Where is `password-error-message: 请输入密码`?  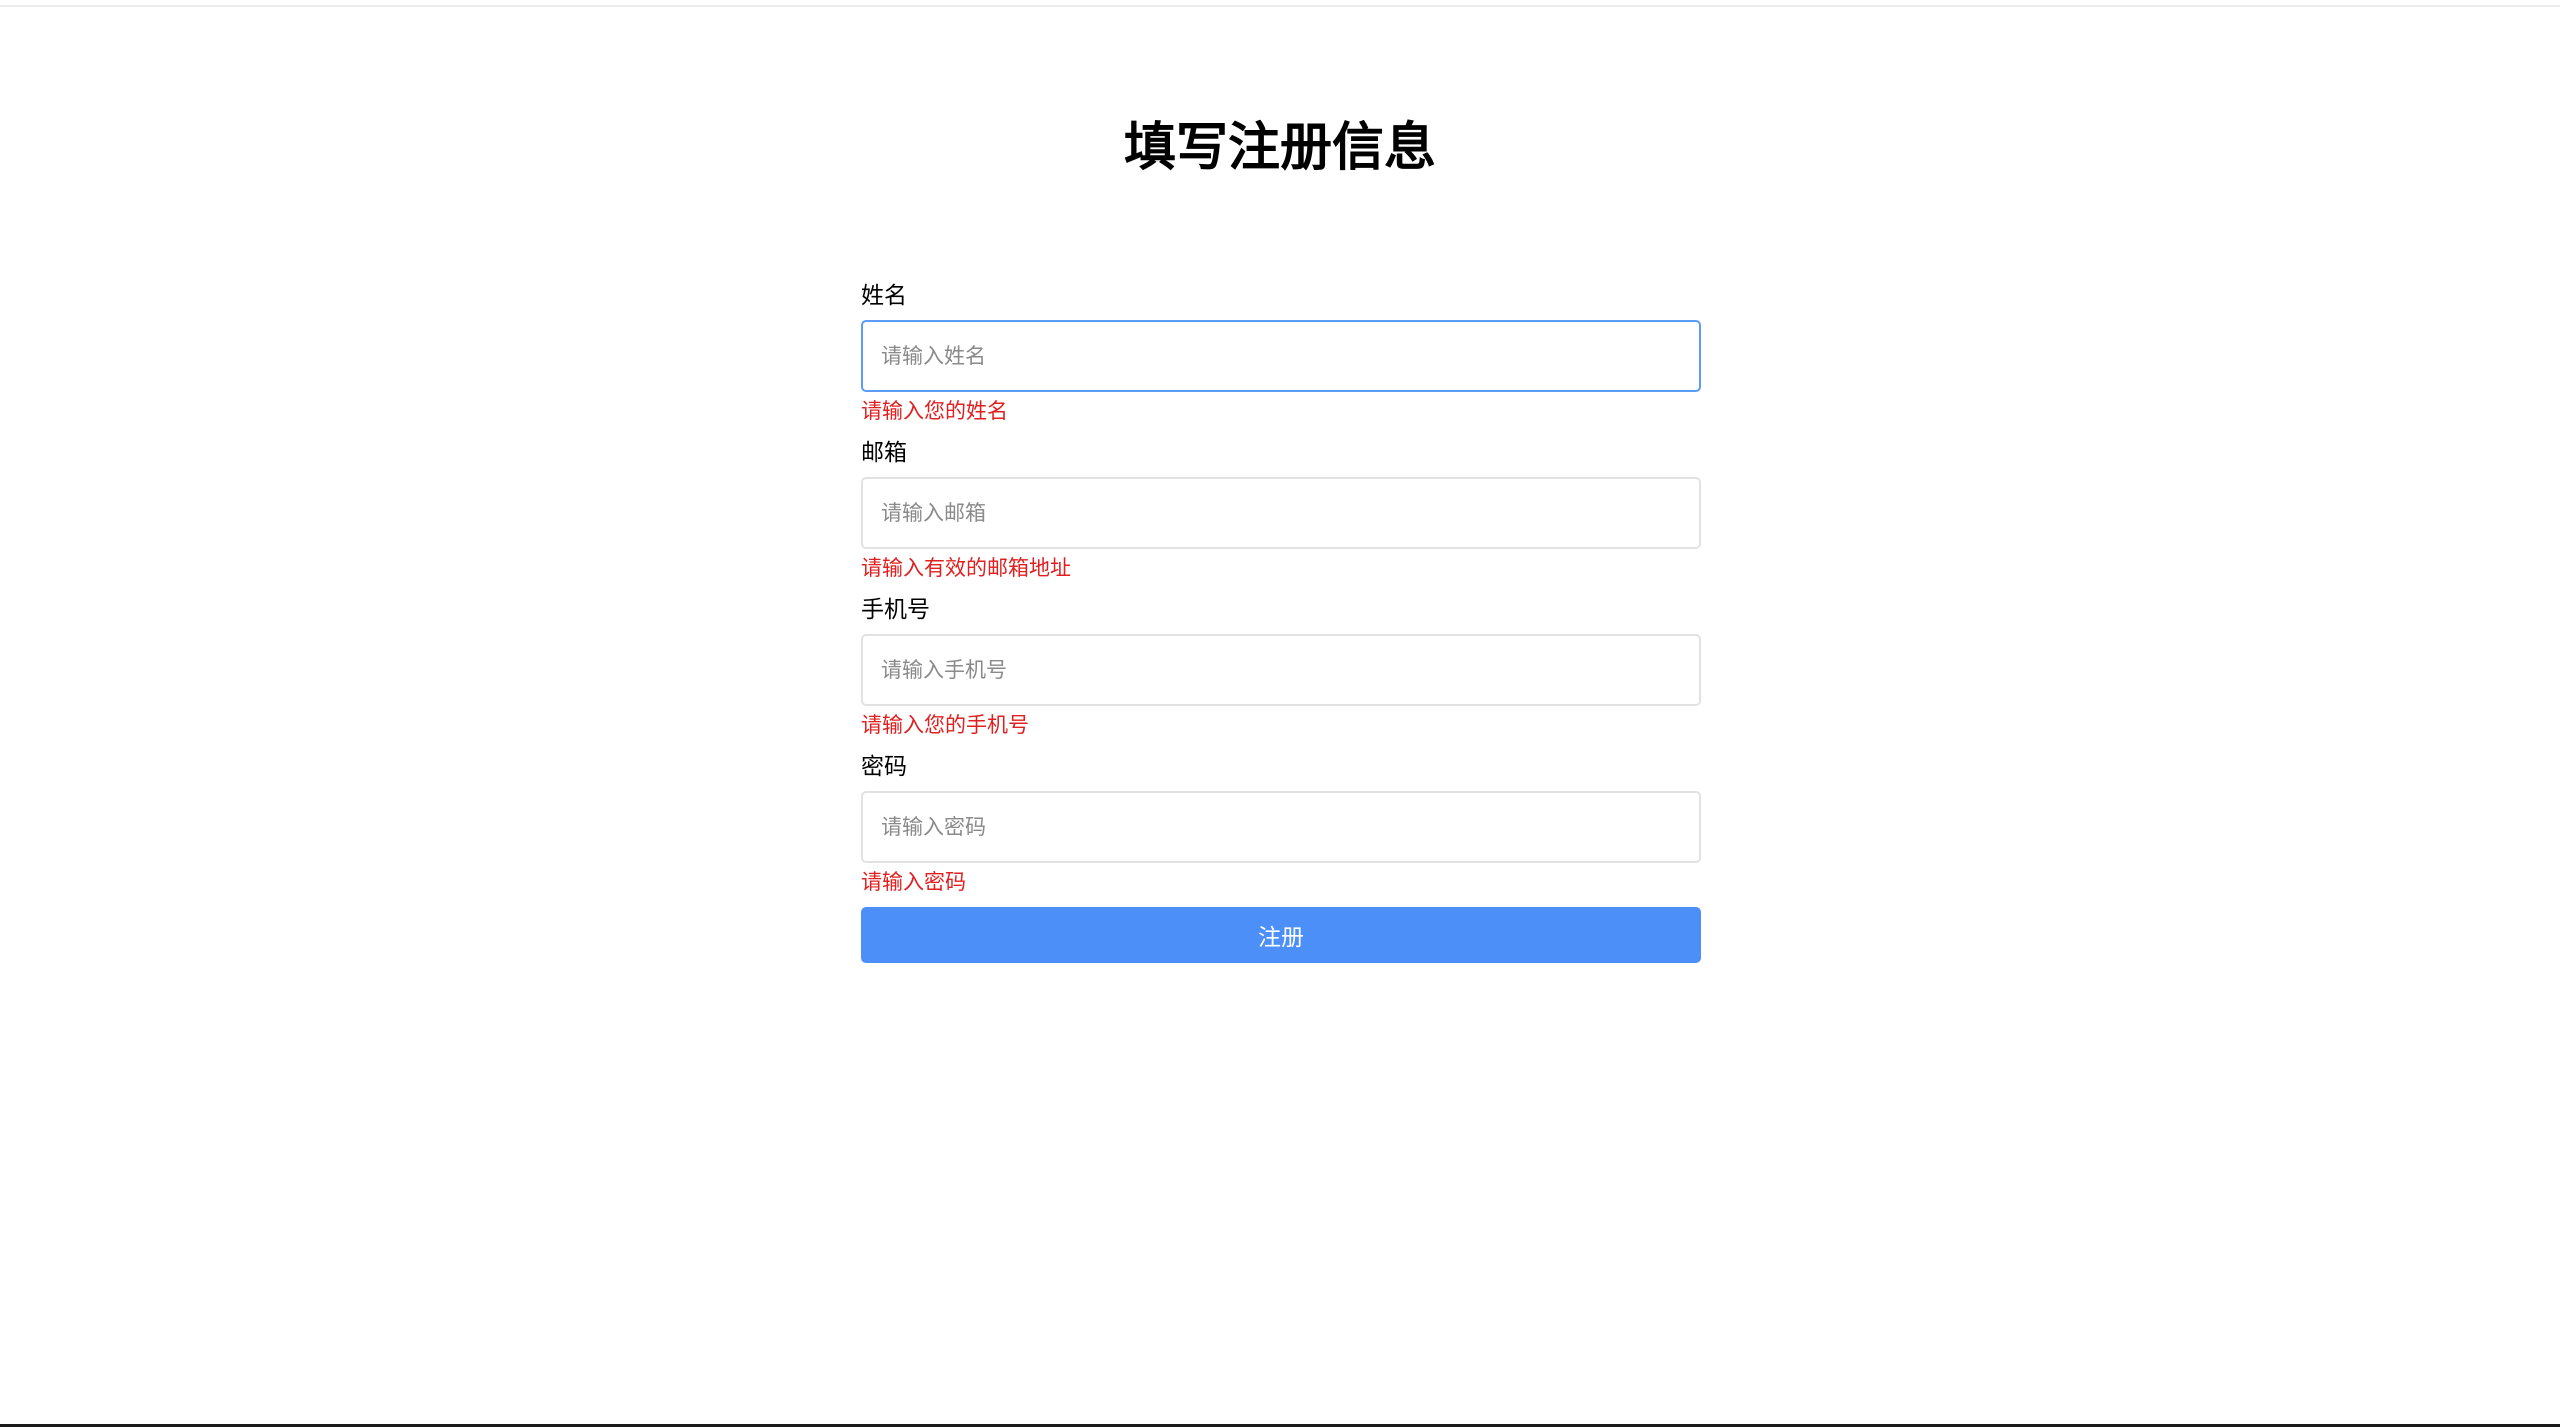
password-error-message: 请输入密码 is located at coordinates (913, 882).